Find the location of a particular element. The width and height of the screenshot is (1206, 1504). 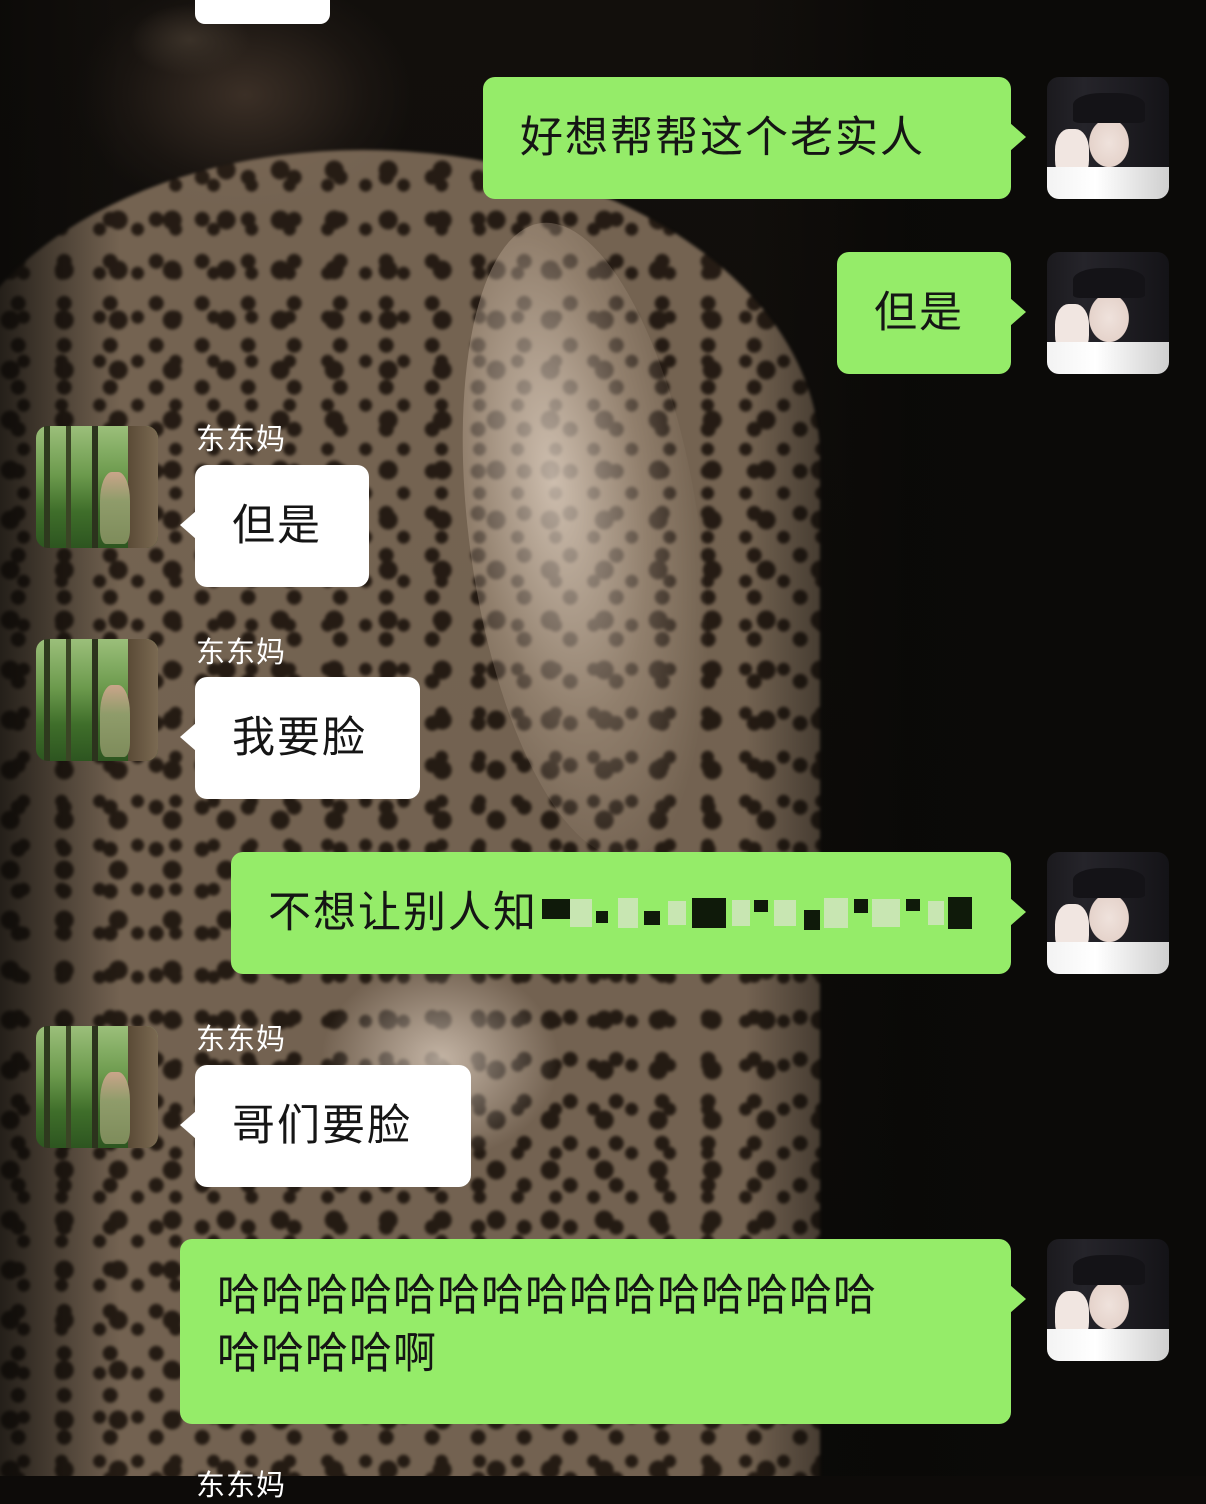

message-text: 好想帮帮这个老实人 is located at coordinates (722, 138).